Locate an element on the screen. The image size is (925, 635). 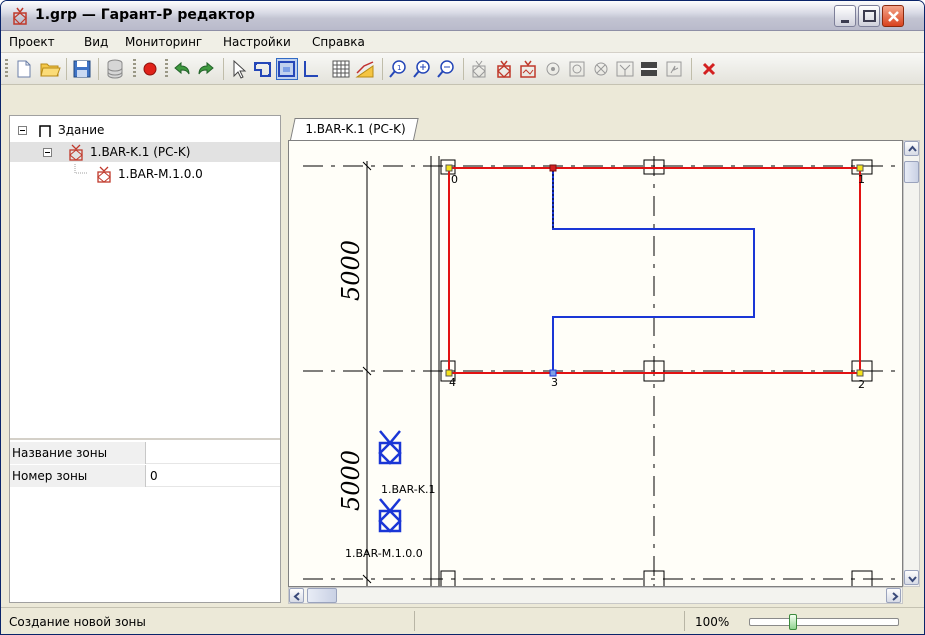
vertex-label: 2 is located at coordinates (861, 384).